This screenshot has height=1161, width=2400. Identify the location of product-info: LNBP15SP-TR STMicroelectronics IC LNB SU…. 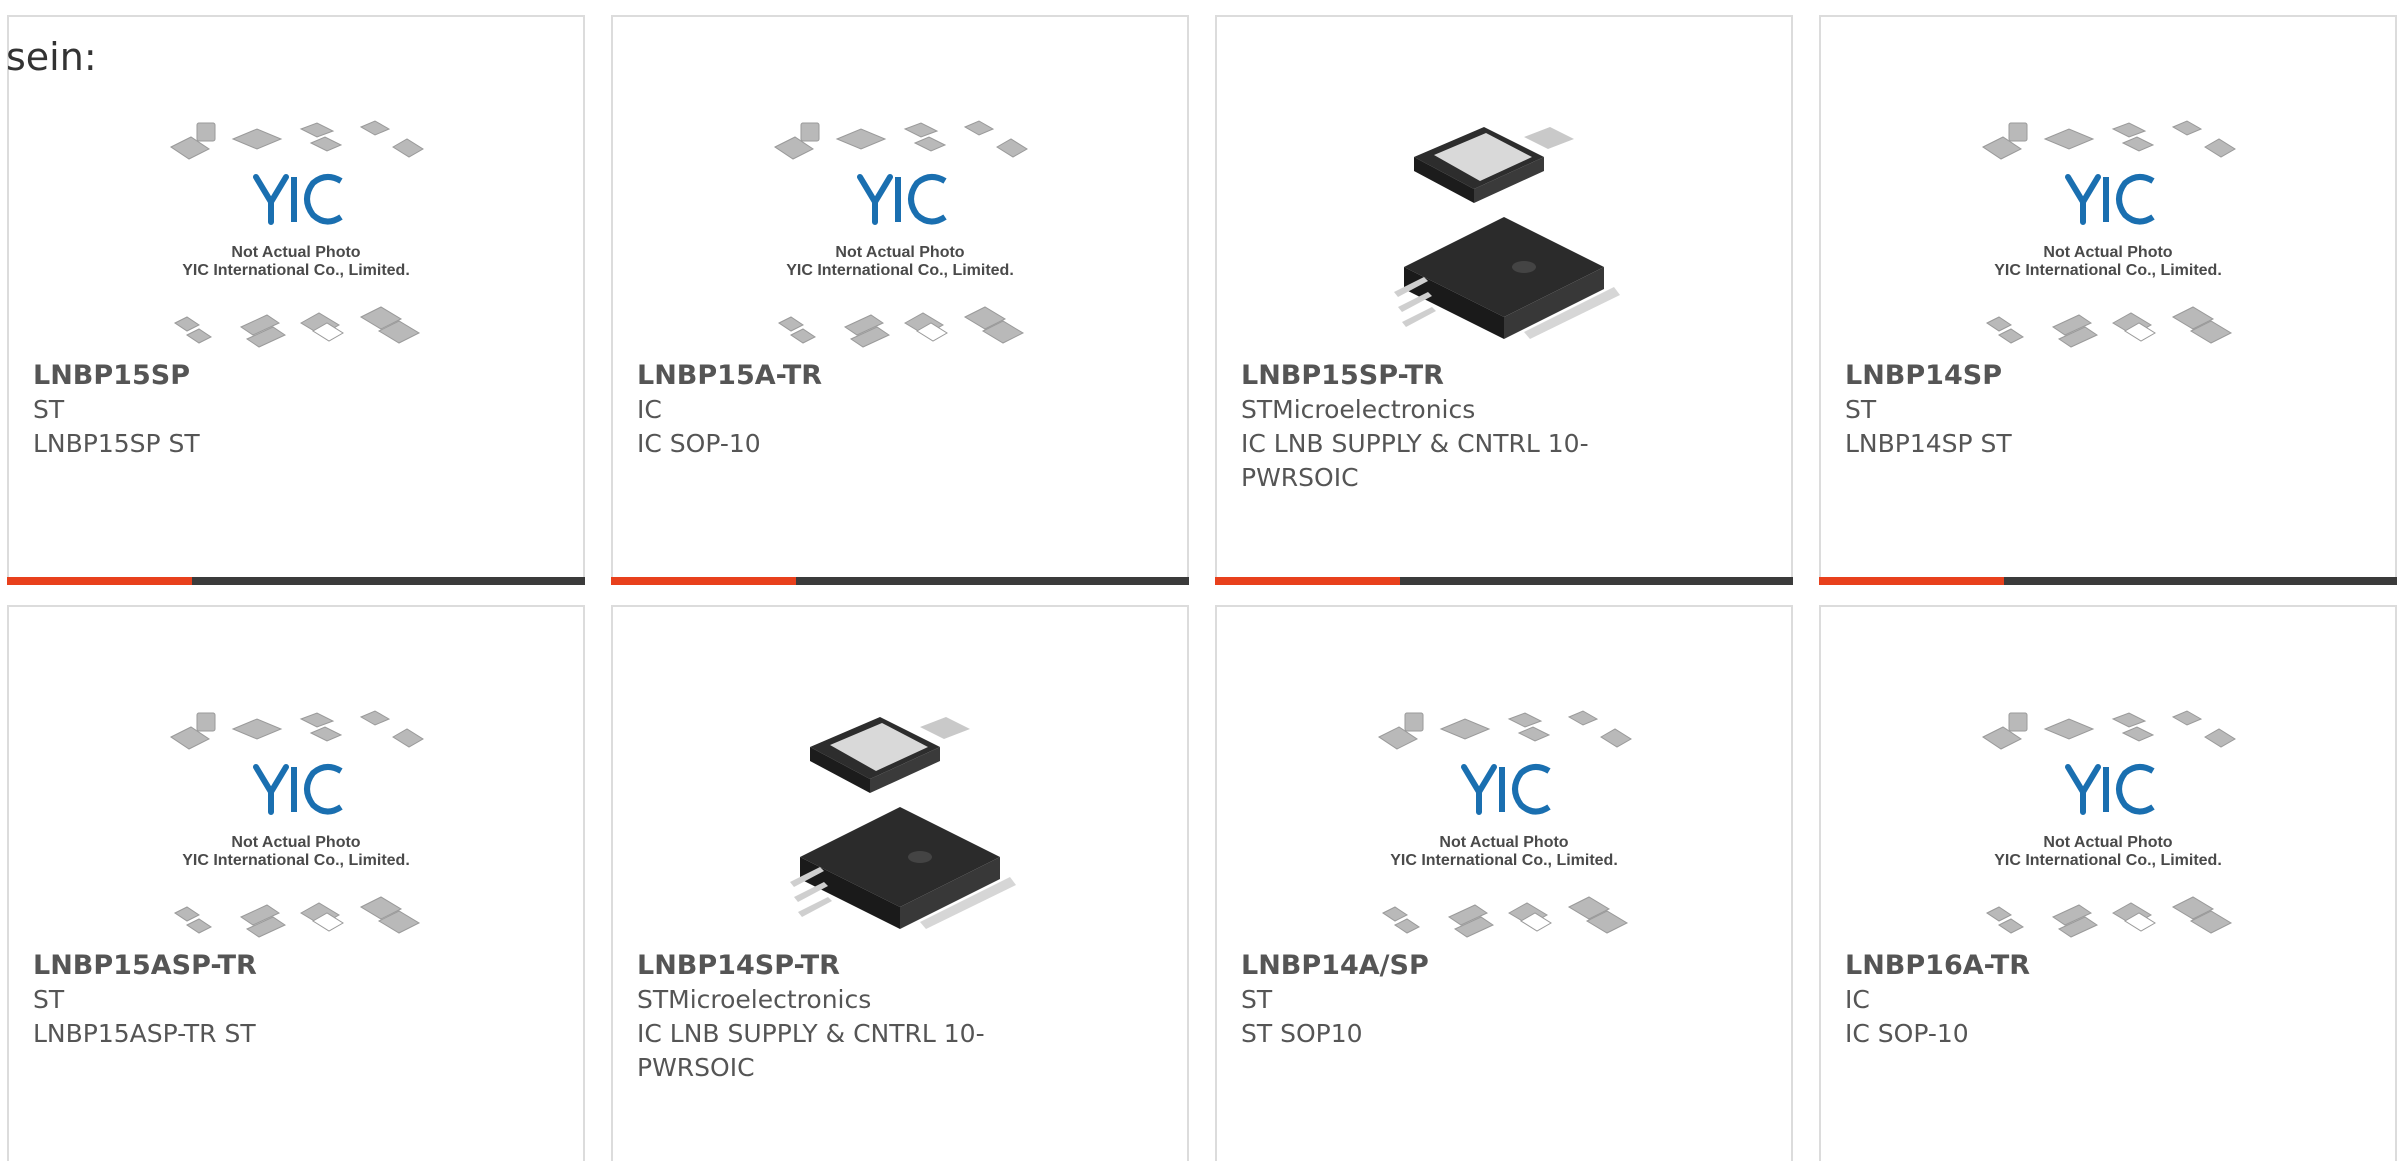
(1504, 427).